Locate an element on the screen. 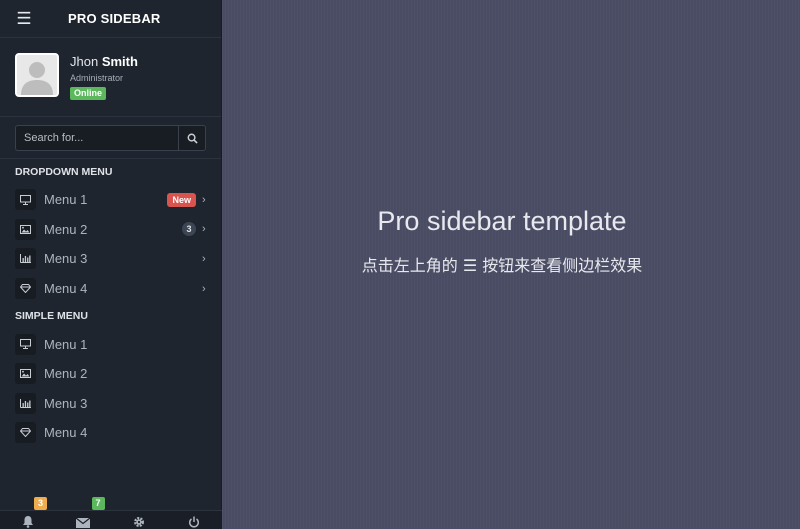 The width and height of the screenshot is (800, 529). power-icon is located at coordinates (194, 522).